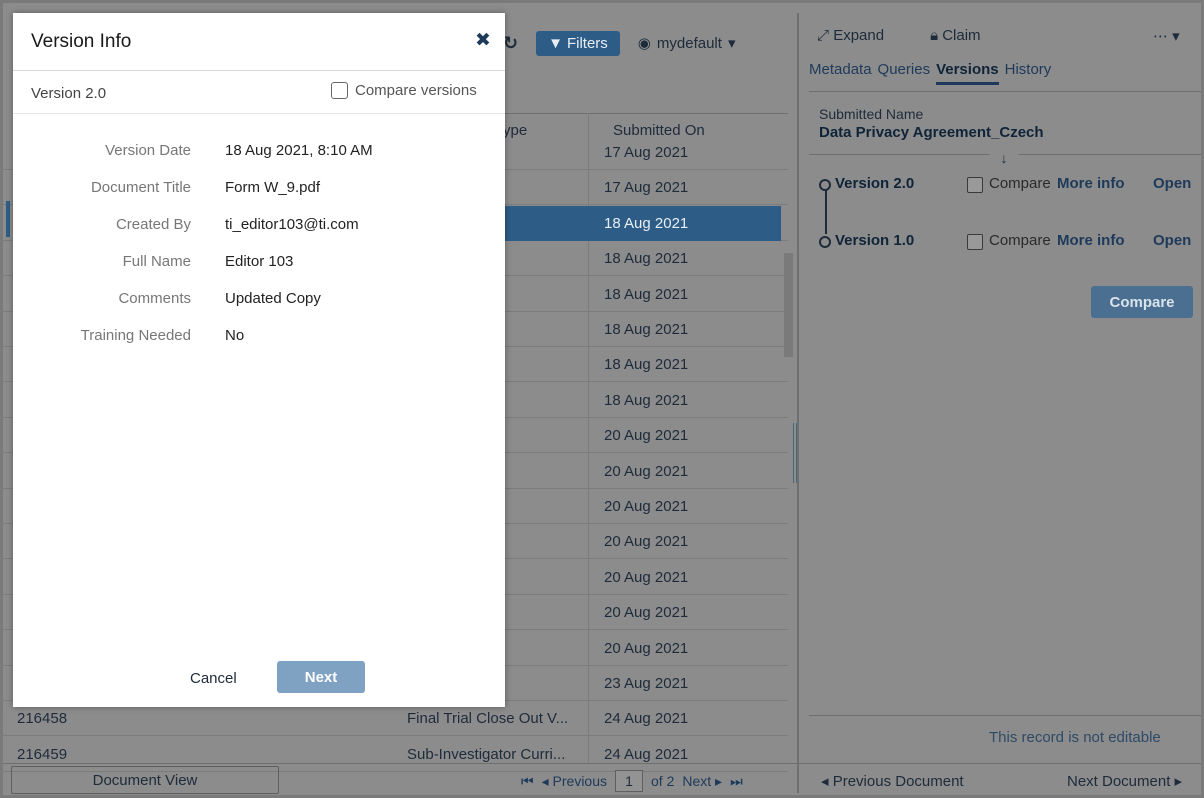 The height and width of the screenshot is (798, 1204). Describe the element at coordinates (871, 114) in the screenshot. I see `submitted-name-label: Submitted Name` at that location.